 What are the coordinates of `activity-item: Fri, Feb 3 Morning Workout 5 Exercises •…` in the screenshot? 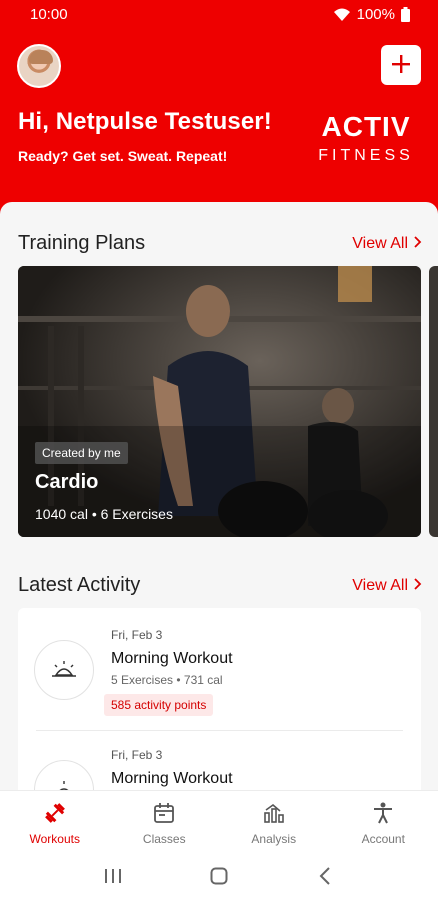 It's located at (219, 668).